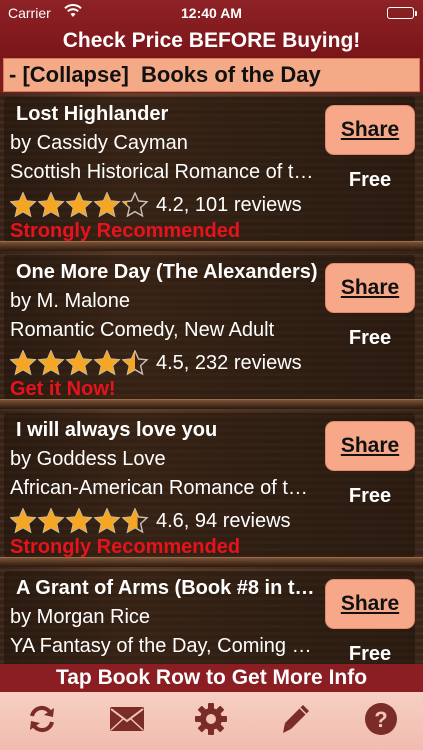 The width and height of the screenshot is (423, 750). I want to click on book-category: African-American Romance of the Day, so click(163, 488).